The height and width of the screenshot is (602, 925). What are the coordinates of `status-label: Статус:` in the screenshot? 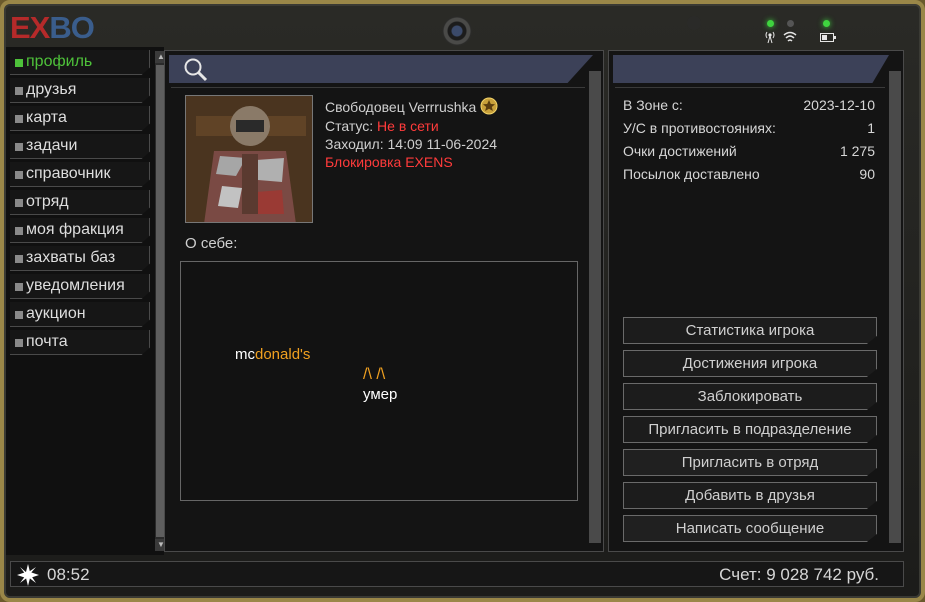 It's located at (349, 126).